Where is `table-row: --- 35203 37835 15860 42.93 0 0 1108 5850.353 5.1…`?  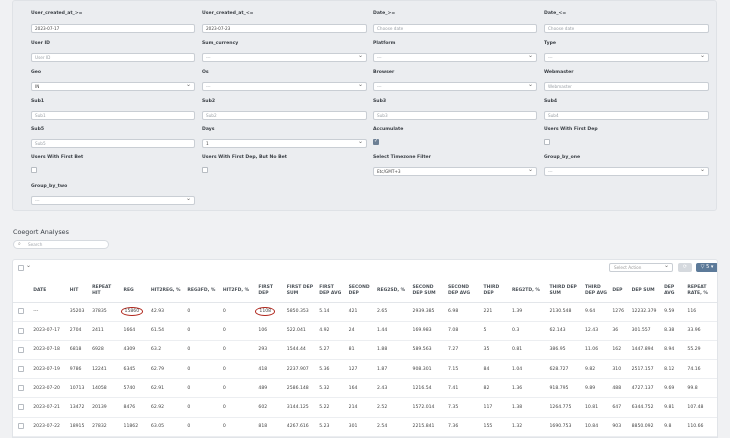 table-row: --- 35203 37835 15860 42.93 0 0 1108 5850.353 5.1… is located at coordinates (365, 312).